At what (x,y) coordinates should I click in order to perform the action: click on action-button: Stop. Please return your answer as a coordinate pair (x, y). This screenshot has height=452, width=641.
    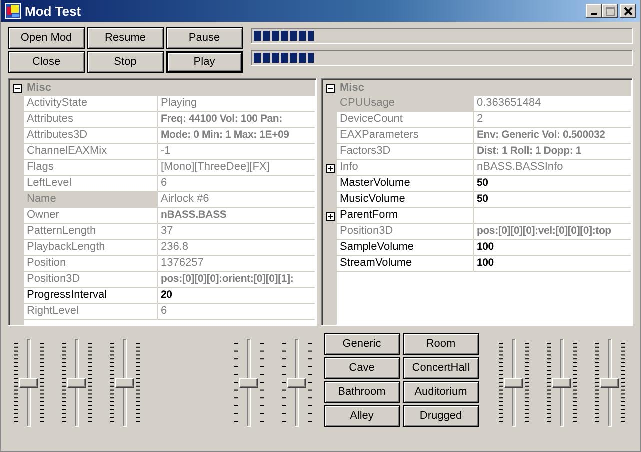
    Looking at the image, I should click on (125, 62).